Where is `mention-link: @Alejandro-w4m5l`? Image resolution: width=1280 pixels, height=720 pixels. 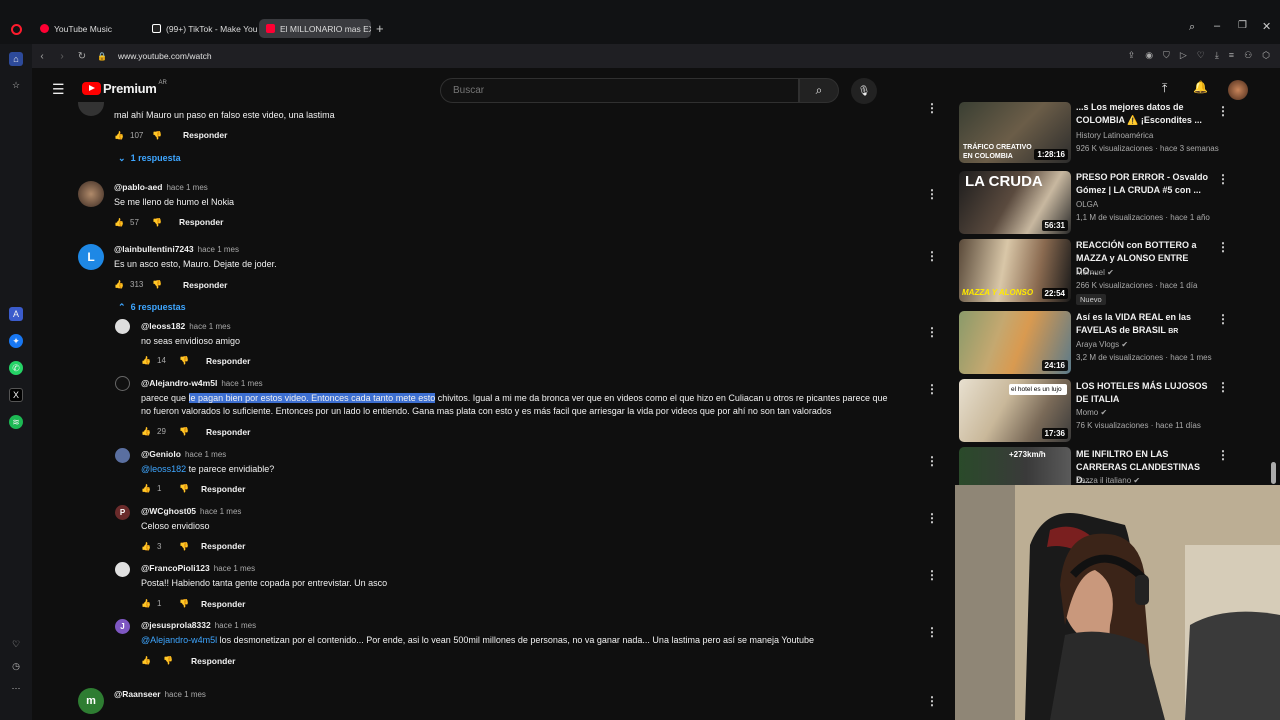
mention-link: @Alejandro-w4m5l is located at coordinates (179, 640).